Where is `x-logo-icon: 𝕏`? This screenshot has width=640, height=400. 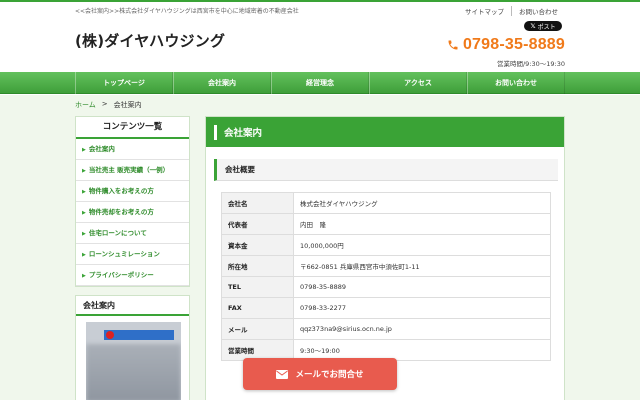 x-logo-icon: 𝕏 is located at coordinates (533, 26).